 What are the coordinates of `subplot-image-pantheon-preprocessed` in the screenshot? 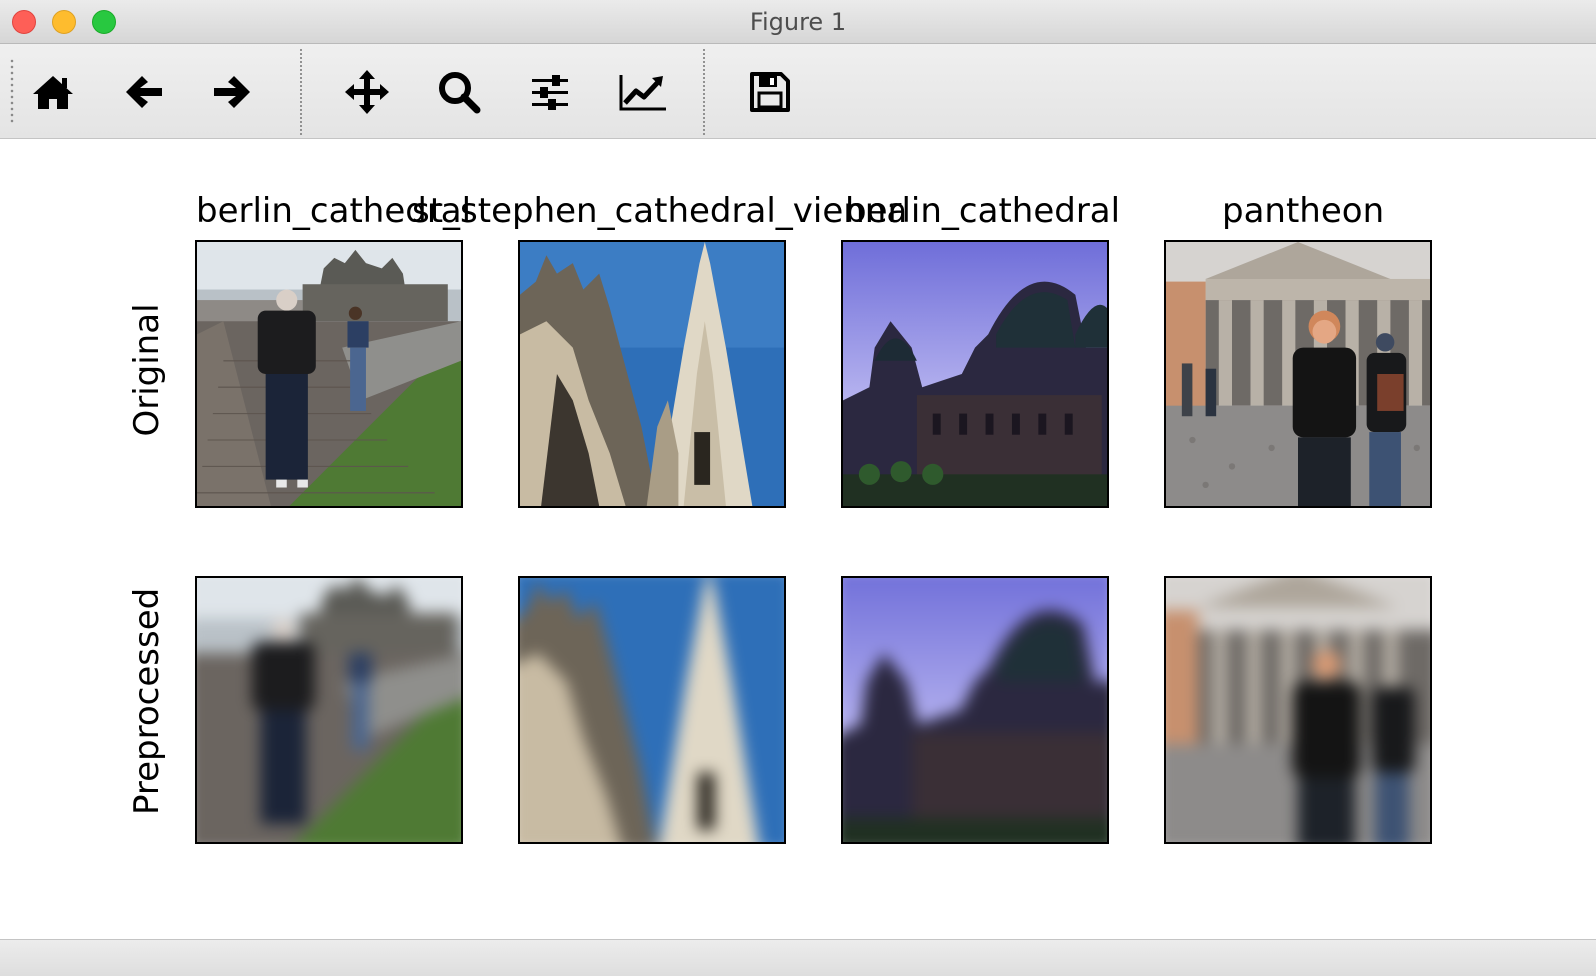 It's located at (1298, 710).